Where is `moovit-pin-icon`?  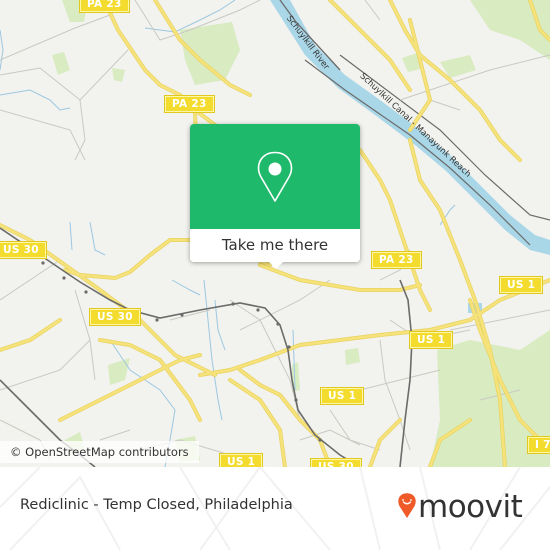
moovit-pin-icon is located at coordinates (407, 505).